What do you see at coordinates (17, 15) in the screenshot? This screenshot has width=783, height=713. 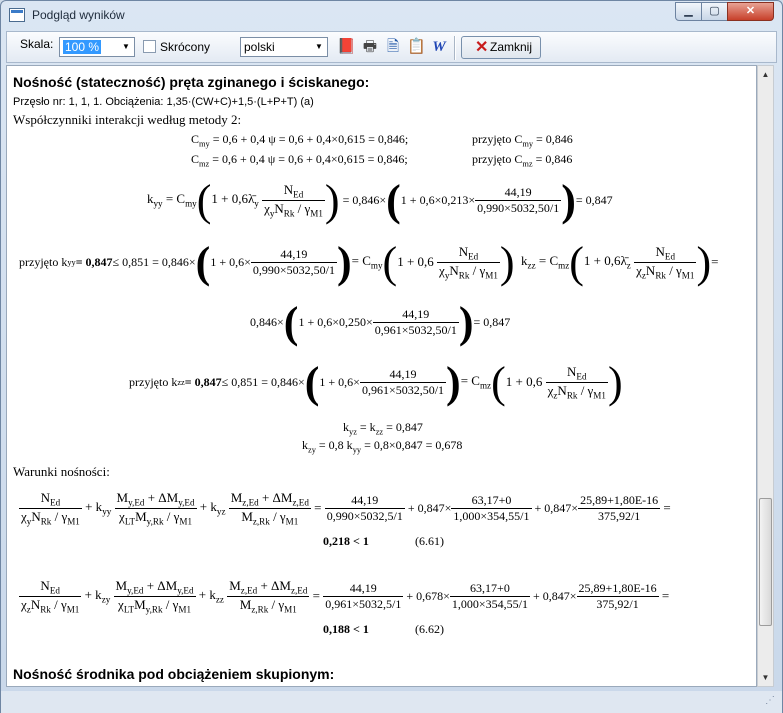 I see `window-icon` at bounding box center [17, 15].